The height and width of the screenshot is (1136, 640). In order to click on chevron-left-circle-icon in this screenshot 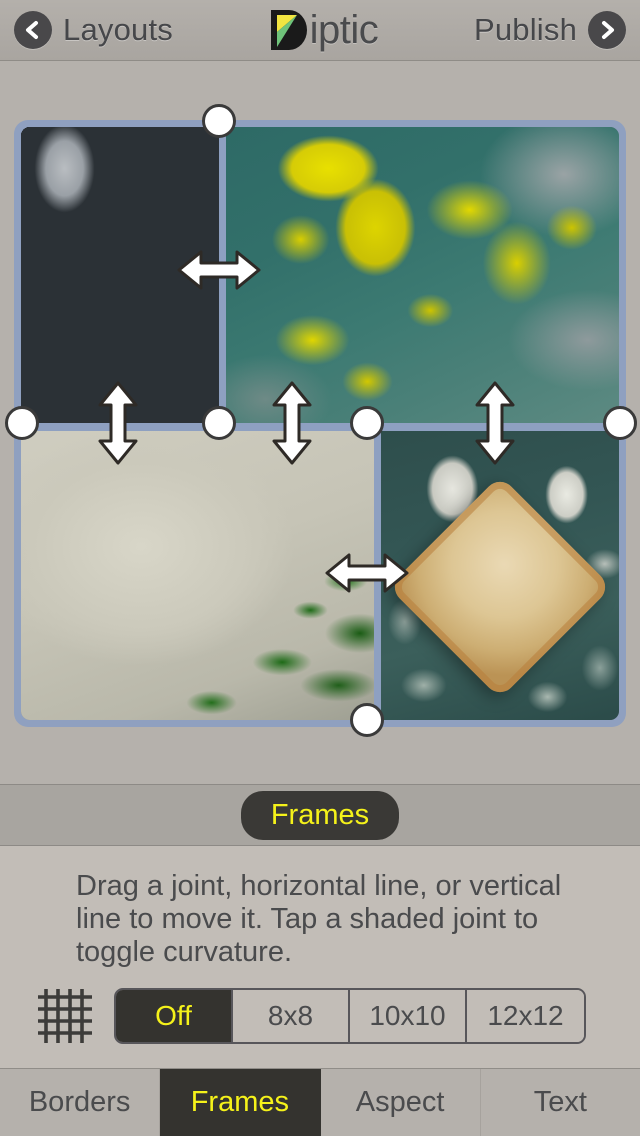, I will do `click(33, 30)`.